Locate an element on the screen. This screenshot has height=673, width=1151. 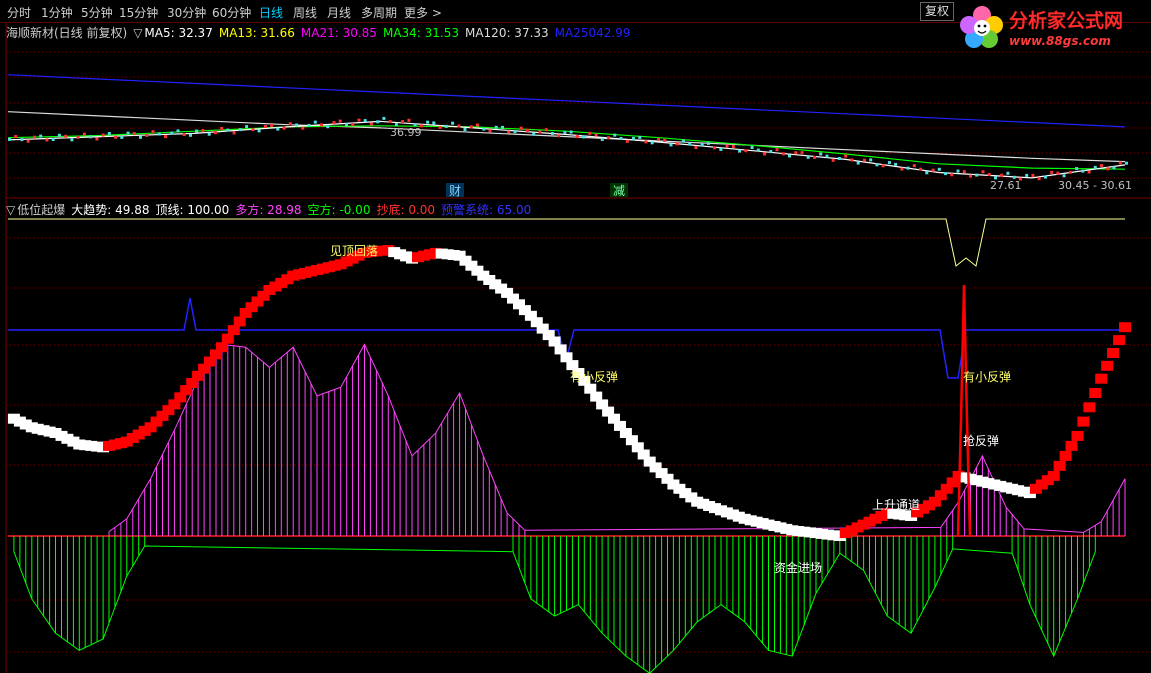
bottom-signal-spike is located at coordinates (964, 410).